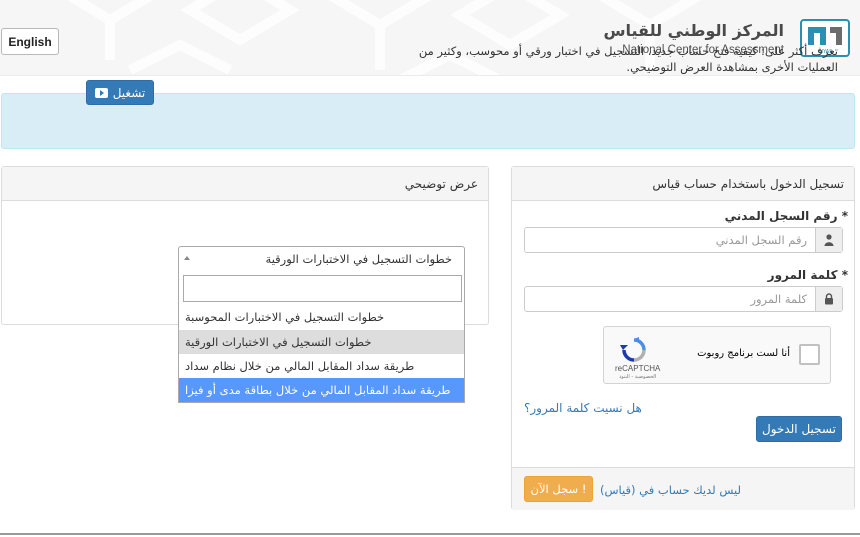 Image resolution: width=860 pixels, height=537 pixels. I want to click on logo-arabic-name: المركز الوطني للقياس, so click(693, 30).